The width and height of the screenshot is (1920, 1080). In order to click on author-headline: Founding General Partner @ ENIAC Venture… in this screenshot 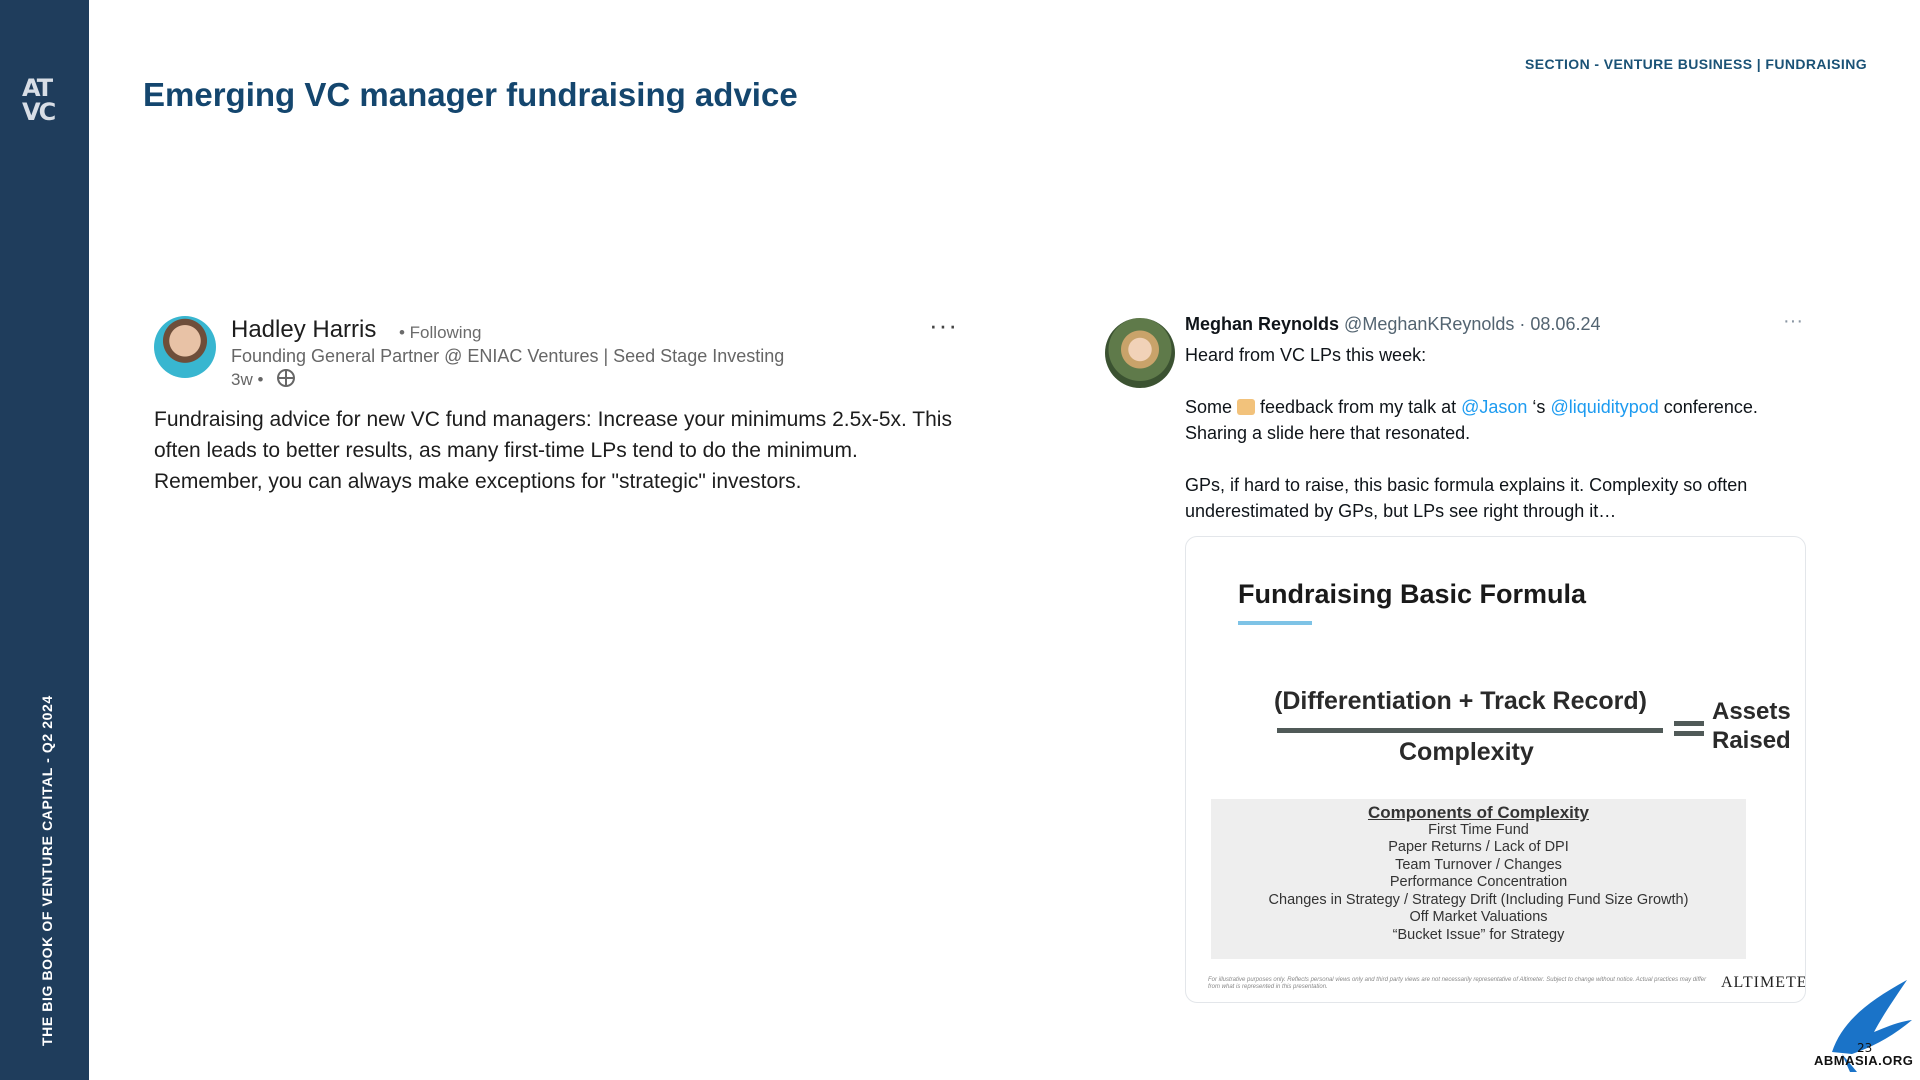, I will do `click(508, 356)`.